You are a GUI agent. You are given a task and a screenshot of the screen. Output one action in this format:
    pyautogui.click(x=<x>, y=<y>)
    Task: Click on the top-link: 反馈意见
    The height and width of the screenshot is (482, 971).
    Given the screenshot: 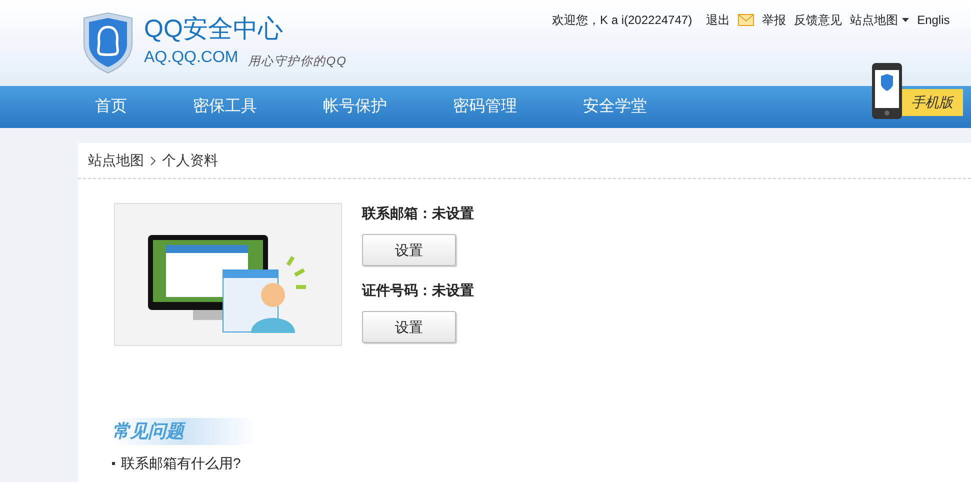 What is the action you would take?
    pyautogui.click(x=818, y=20)
    